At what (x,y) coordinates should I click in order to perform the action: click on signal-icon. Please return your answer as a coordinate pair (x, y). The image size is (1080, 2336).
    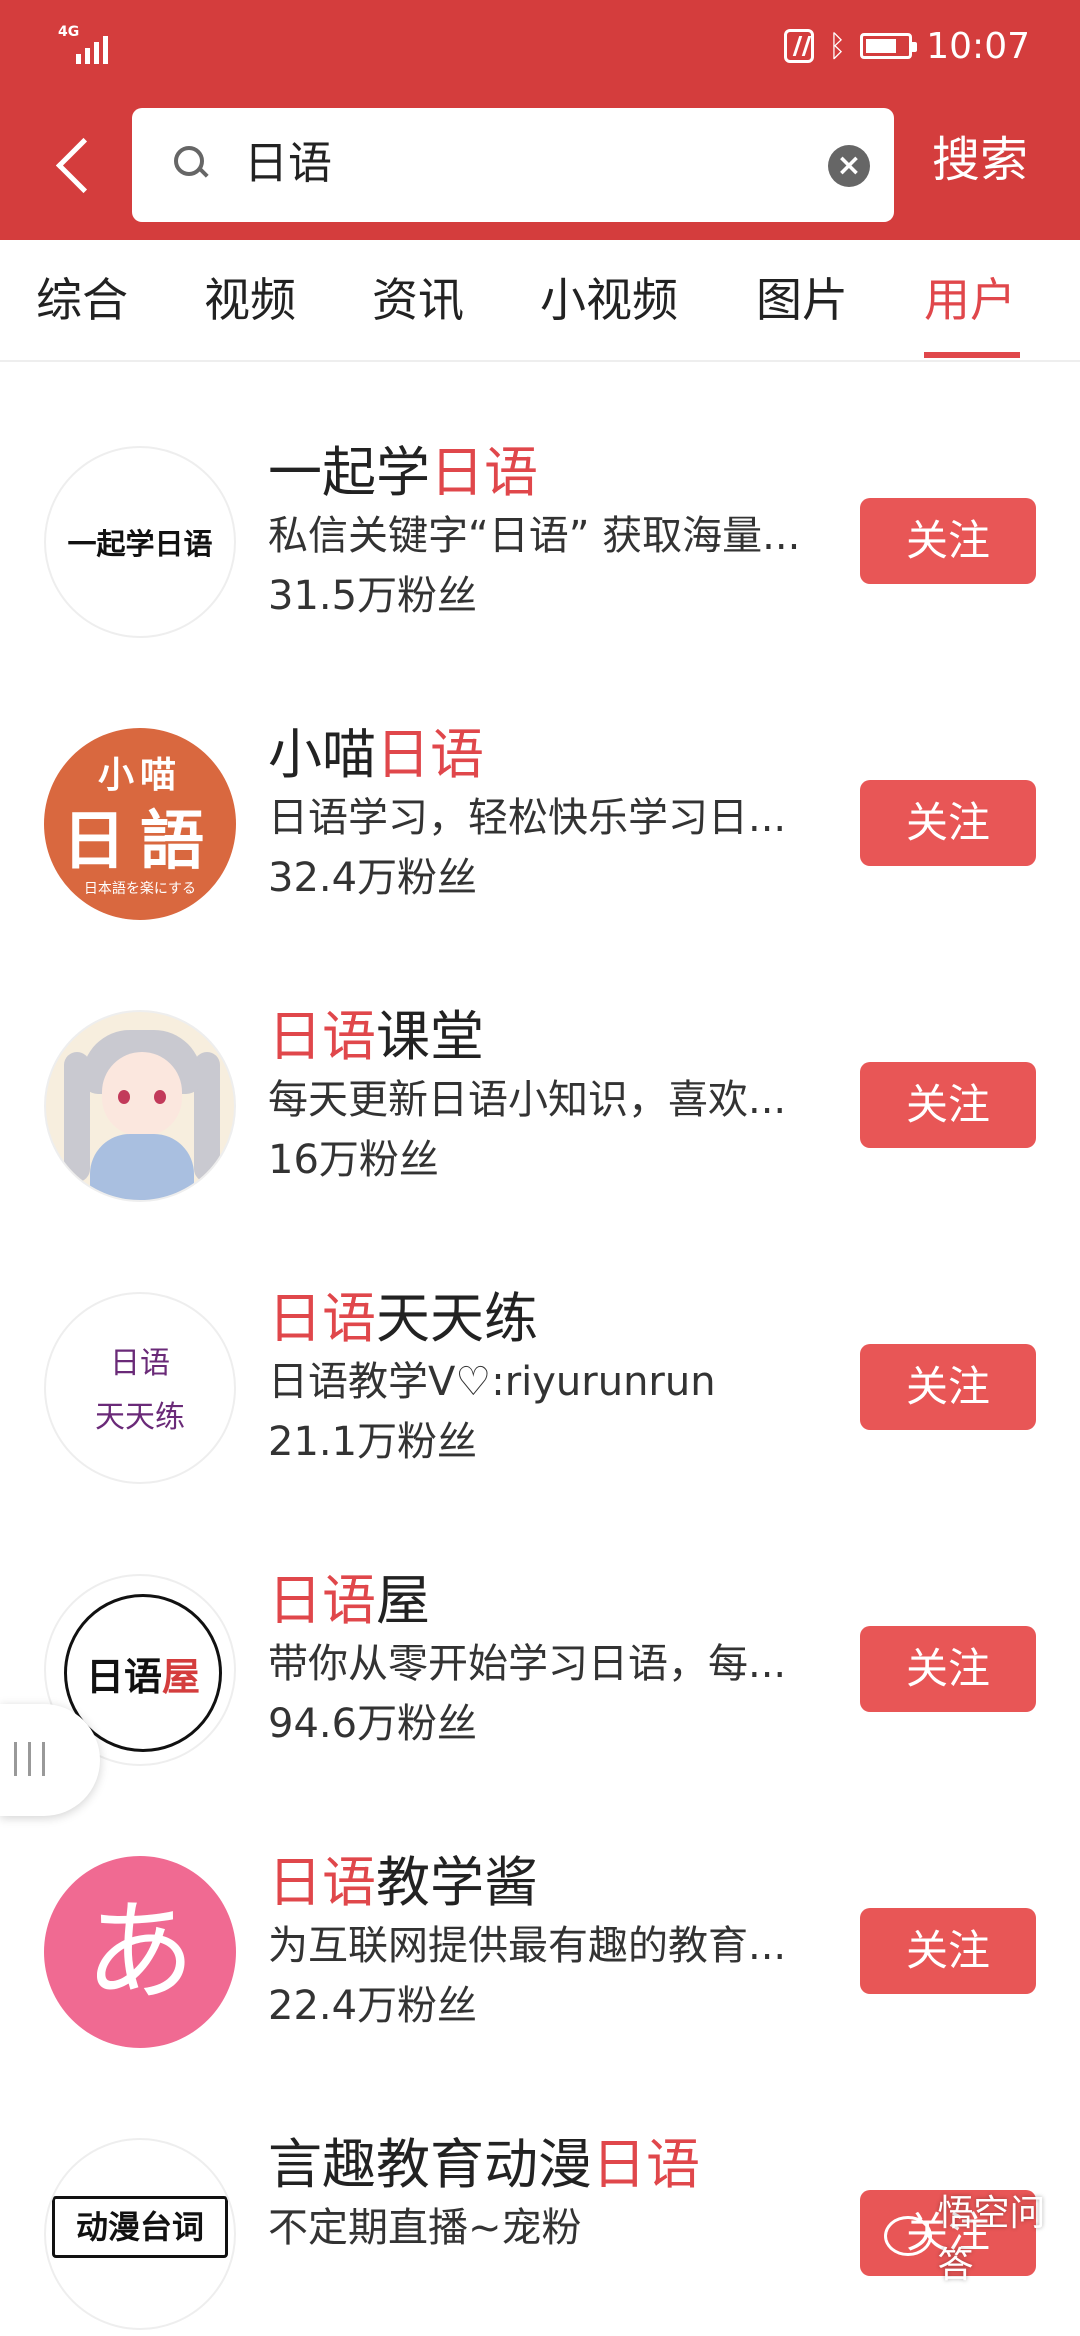
    Looking at the image, I should click on (92, 48).